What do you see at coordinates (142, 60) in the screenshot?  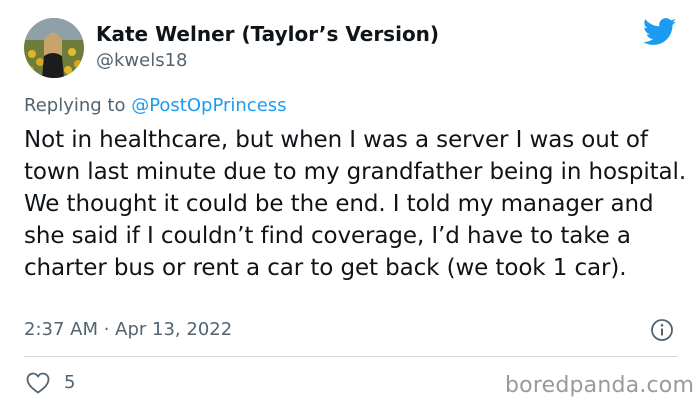 I see `author-handle: @kwels18` at bounding box center [142, 60].